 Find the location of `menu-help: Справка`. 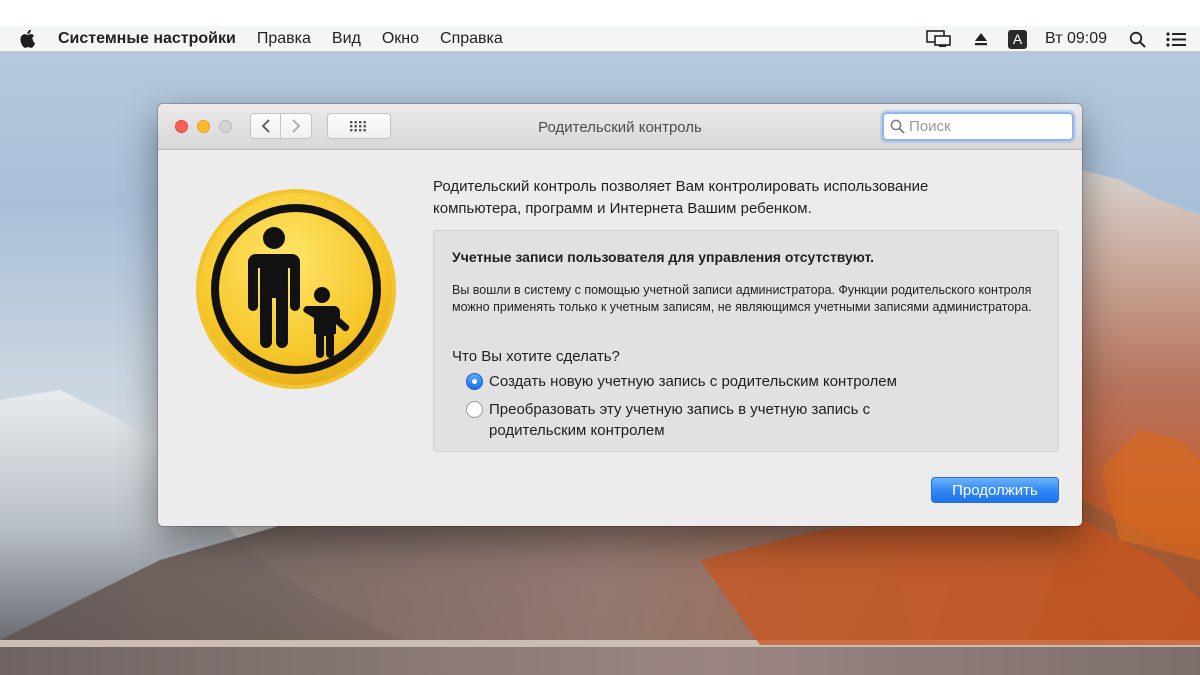

menu-help: Справка is located at coordinates (471, 39).